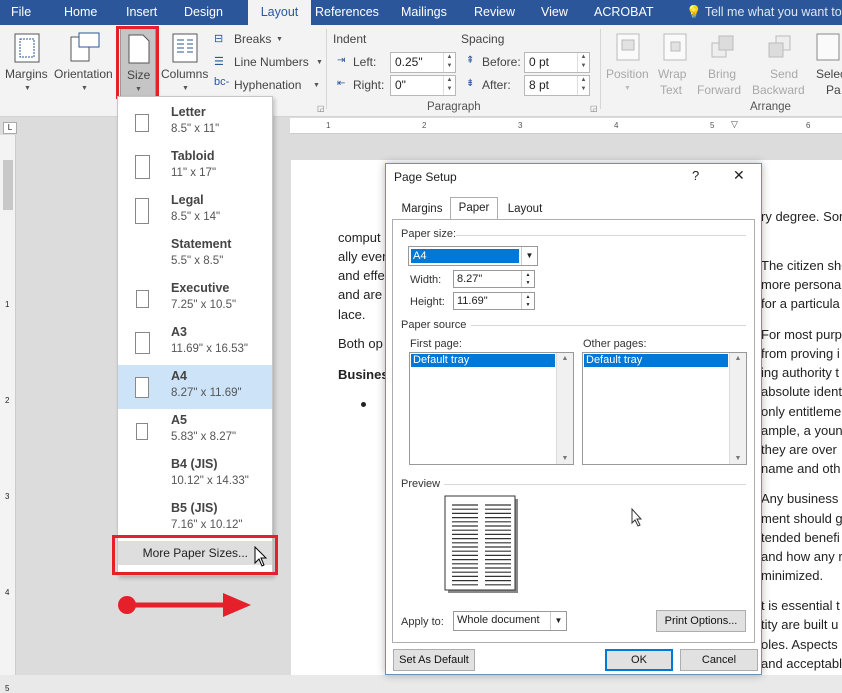  Describe the element at coordinates (84, 88) in the screenshot. I see `orientation-dropdown-arrow: ▼` at that location.